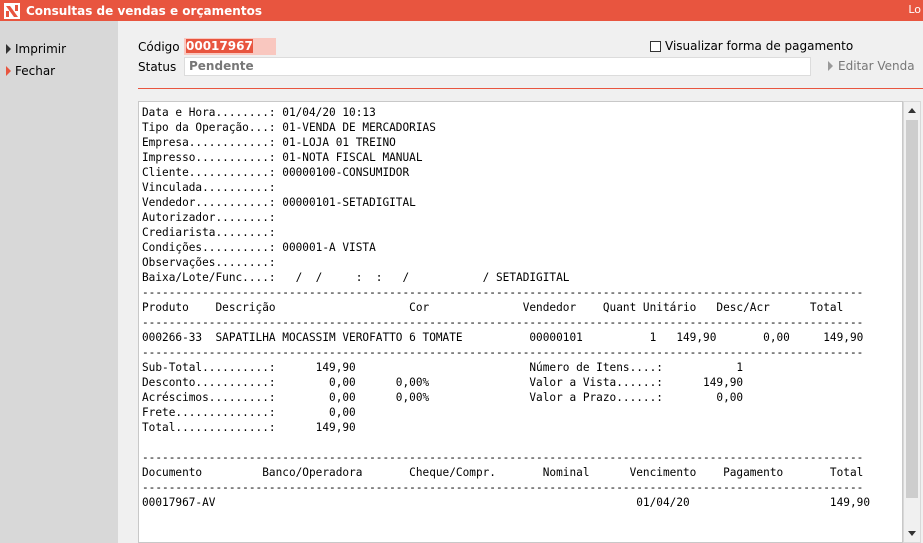 The height and width of the screenshot is (543, 923). What do you see at coordinates (530, 88) in the screenshot?
I see `divider` at bounding box center [530, 88].